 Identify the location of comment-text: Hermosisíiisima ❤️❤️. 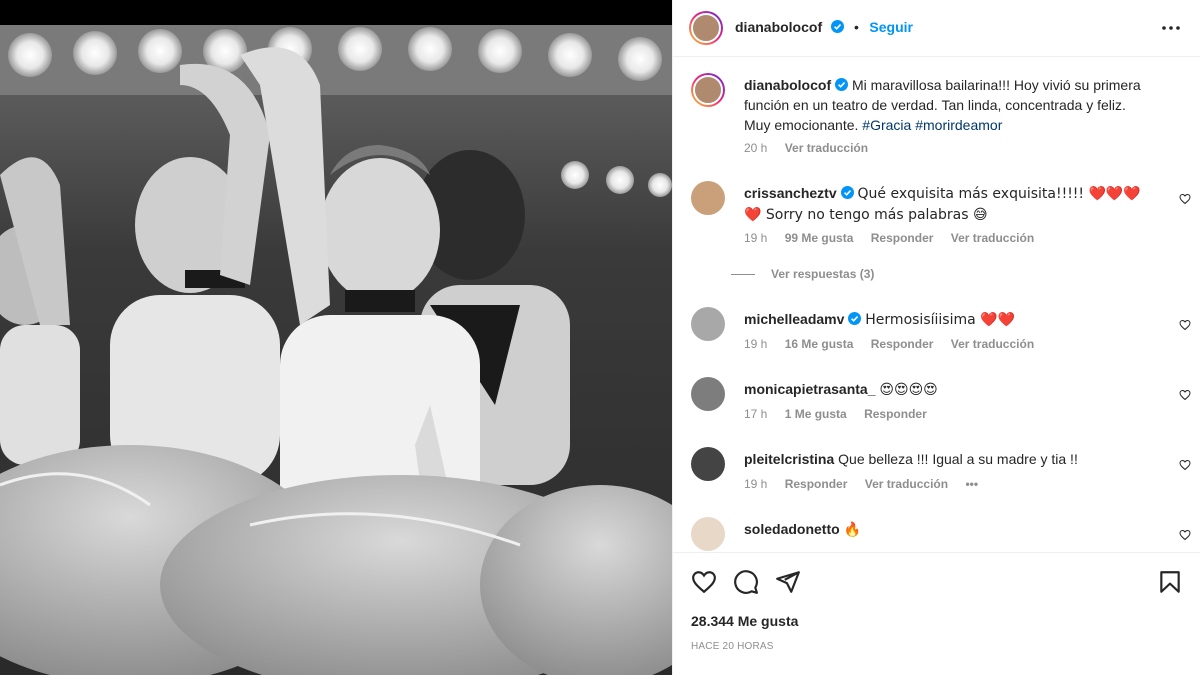
(940, 320).